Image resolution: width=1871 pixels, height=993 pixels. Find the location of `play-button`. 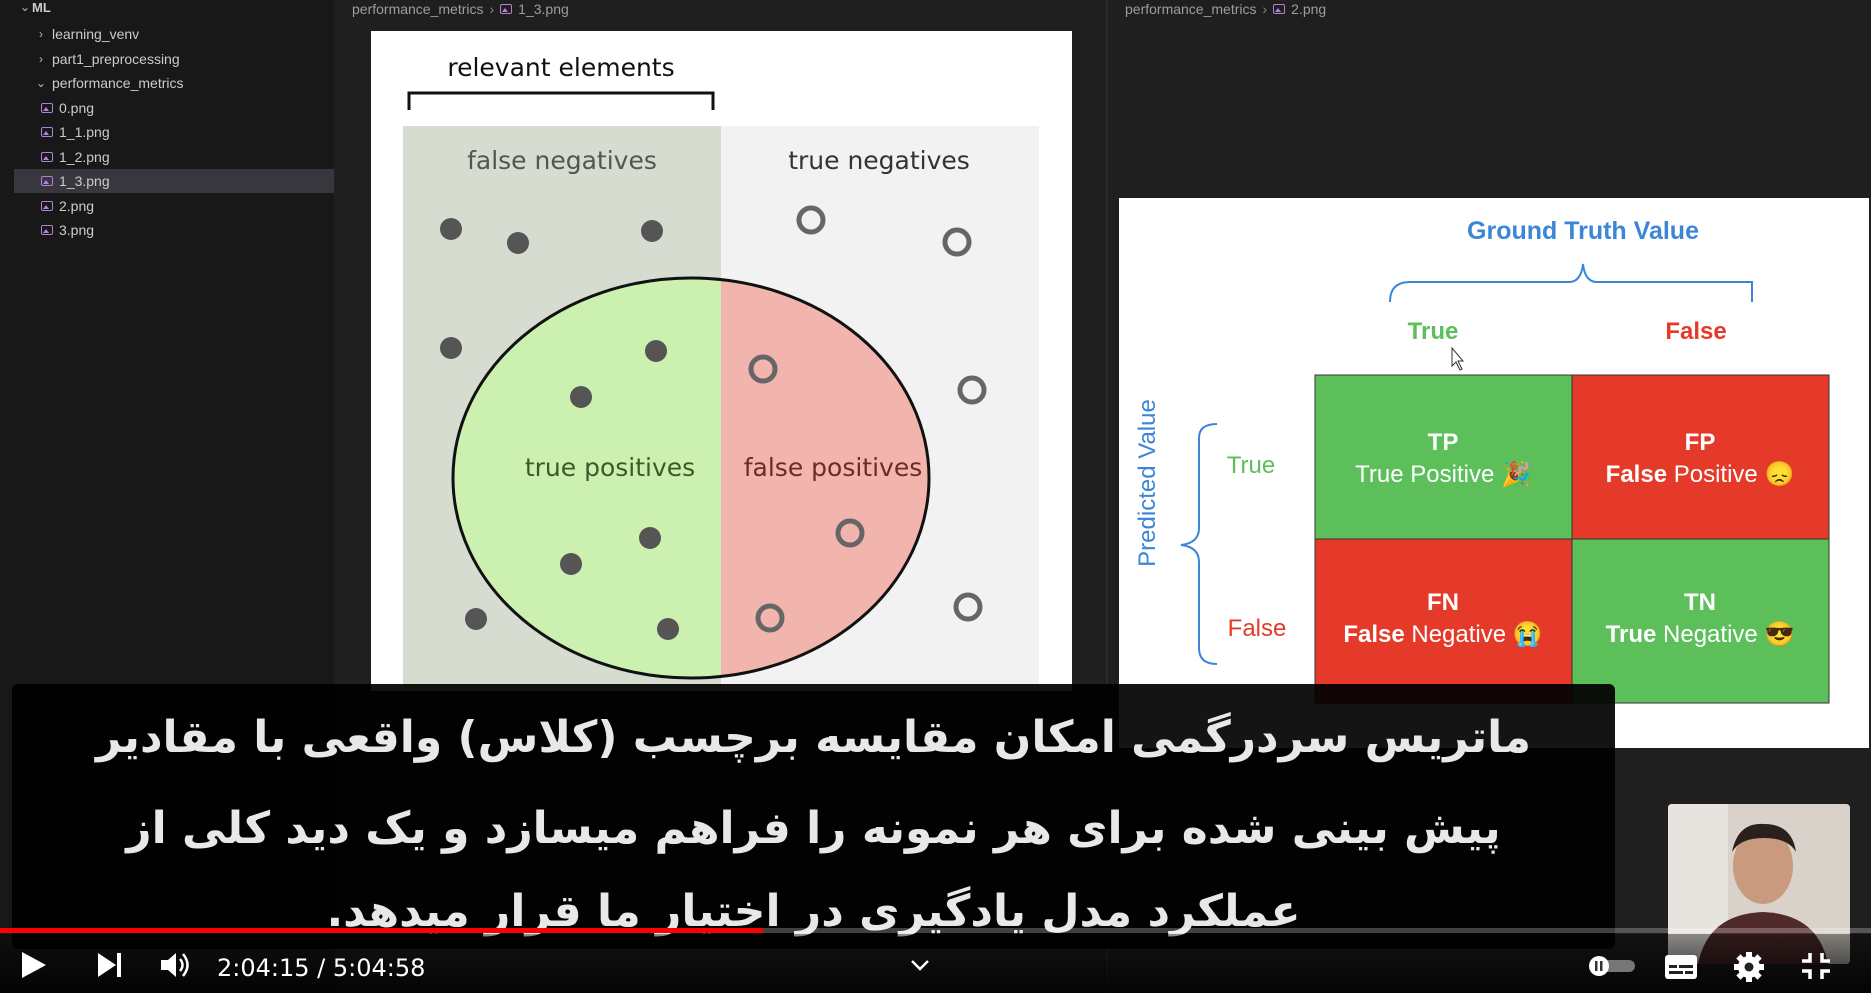

play-button is located at coordinates (33, 967).